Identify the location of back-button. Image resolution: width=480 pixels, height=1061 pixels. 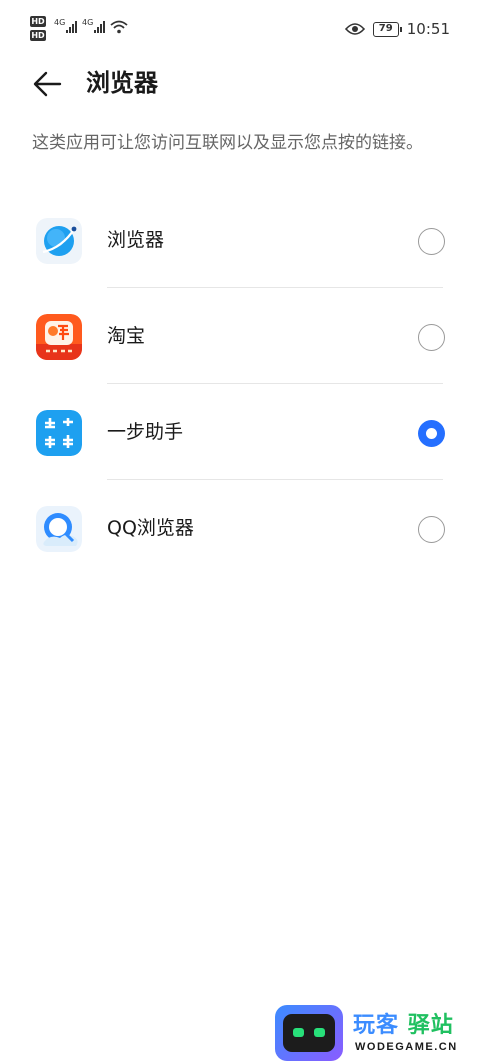
(48, 84).